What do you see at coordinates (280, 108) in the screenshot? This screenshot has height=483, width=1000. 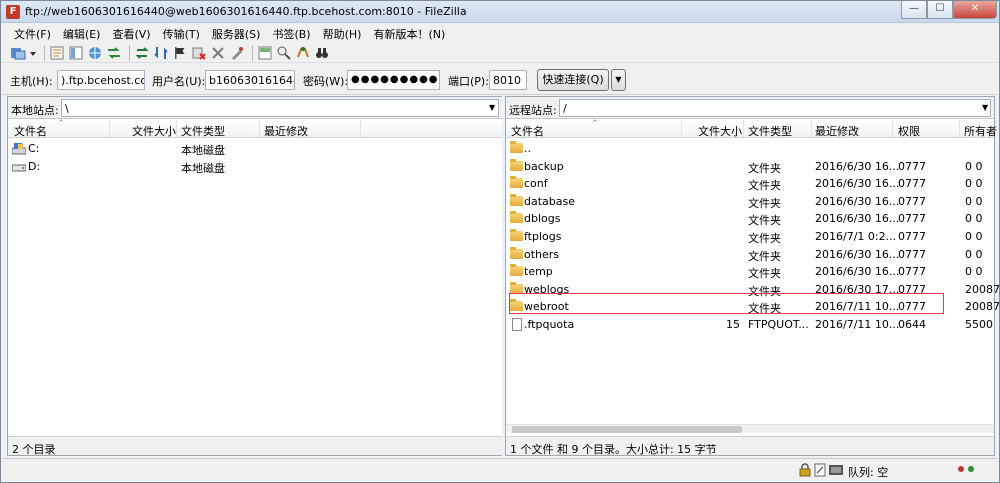 I see `local-path-input: \` at bounding box center [280, 108].